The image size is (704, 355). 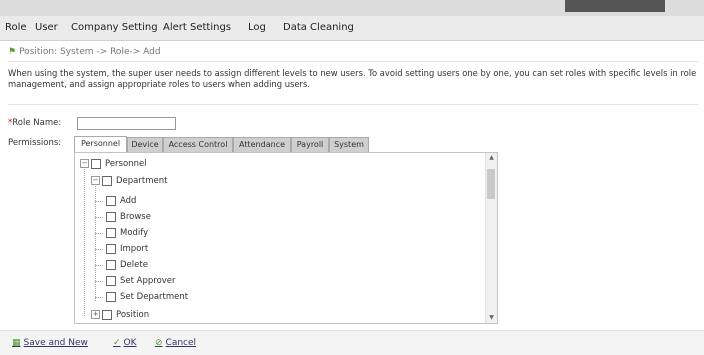 I want to click on cancel-button: ⊘ Cancel, so click(x=175, y=343).